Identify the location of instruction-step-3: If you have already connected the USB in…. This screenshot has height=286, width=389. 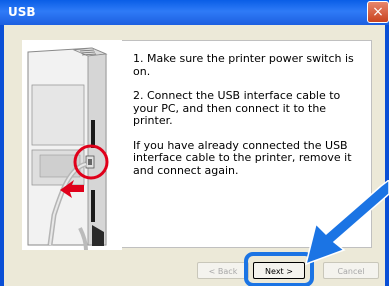
(242, 157).